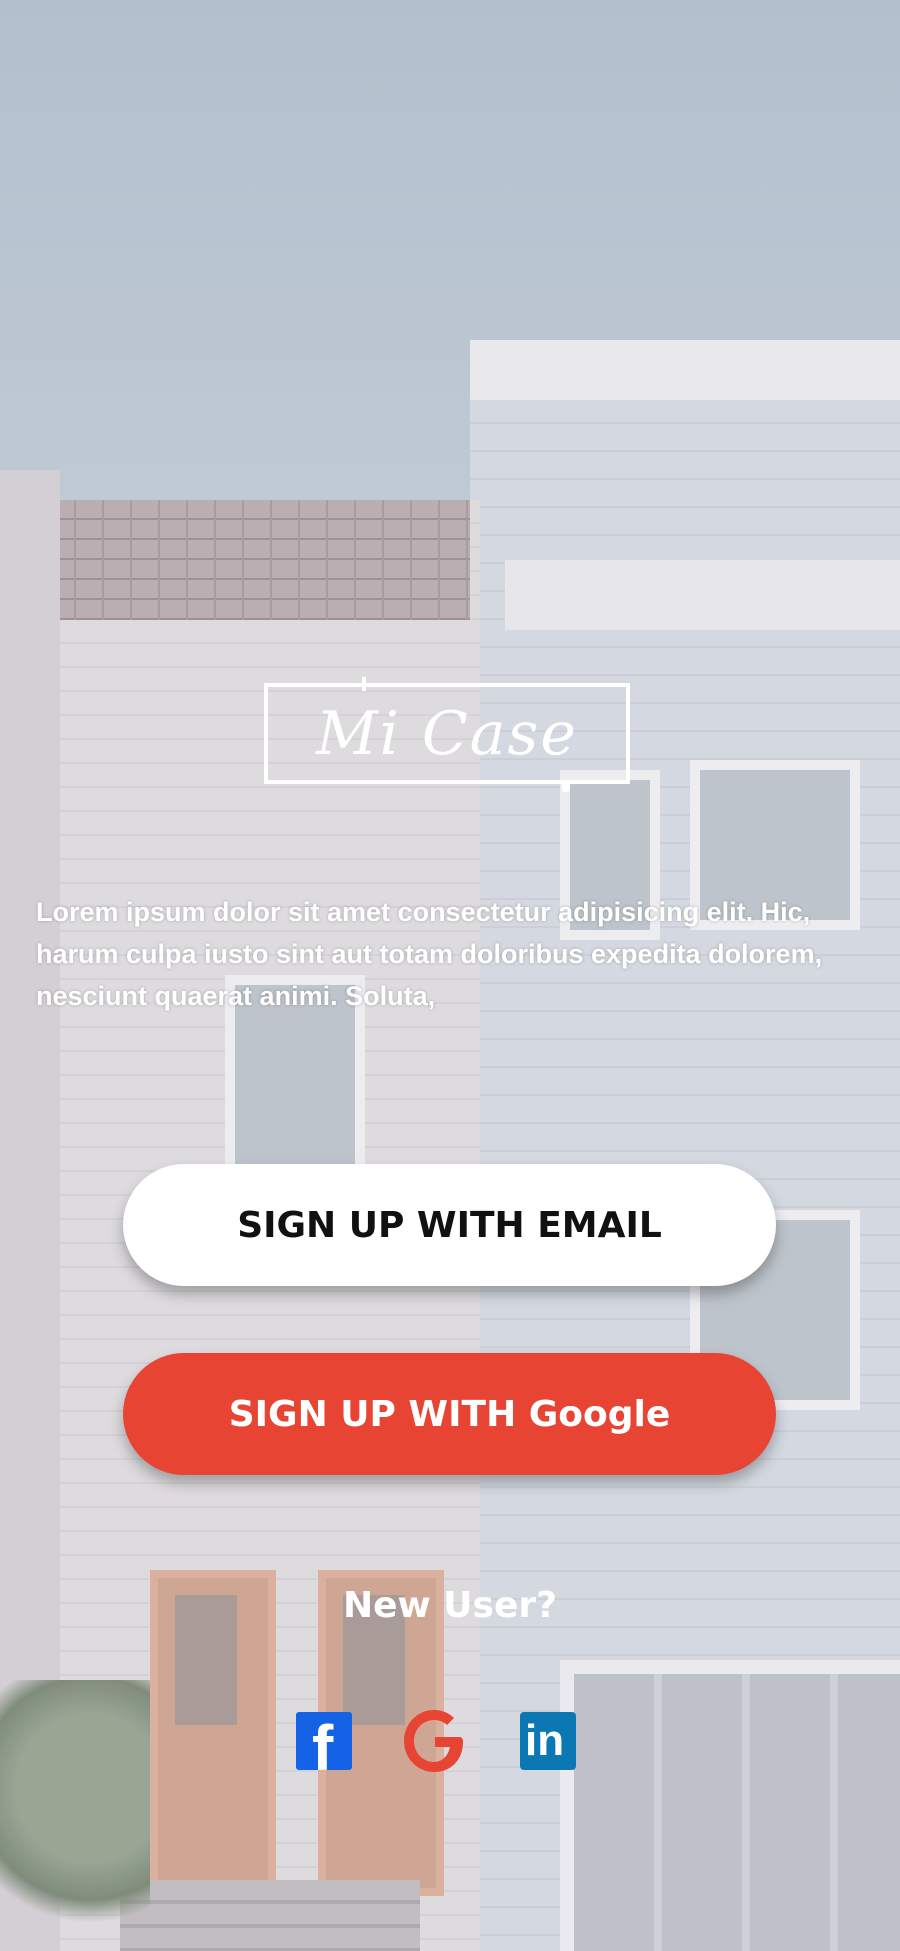  I want to click on google-icon, so click(434, 1741).